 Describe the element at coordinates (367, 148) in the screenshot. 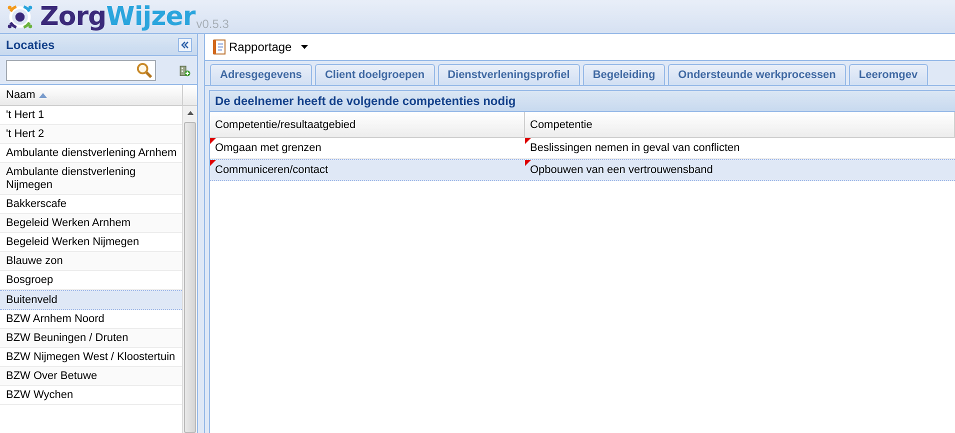

I see `table-cell: Omgaan met grenzen` at that location.